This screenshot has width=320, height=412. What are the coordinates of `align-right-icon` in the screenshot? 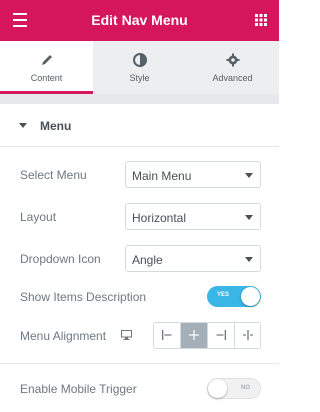 It's located at (221, 335).